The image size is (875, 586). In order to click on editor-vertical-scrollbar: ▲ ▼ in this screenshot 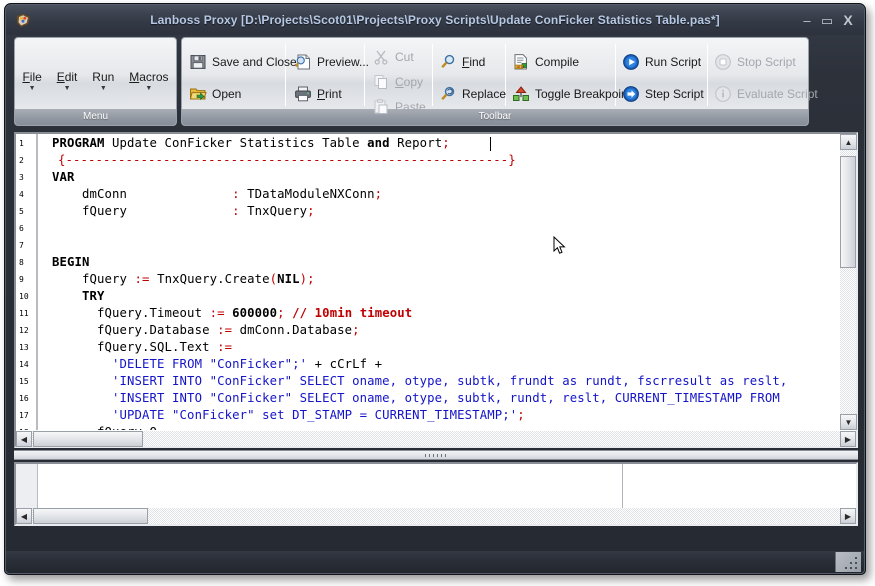, I will do `click(848, 282)`.